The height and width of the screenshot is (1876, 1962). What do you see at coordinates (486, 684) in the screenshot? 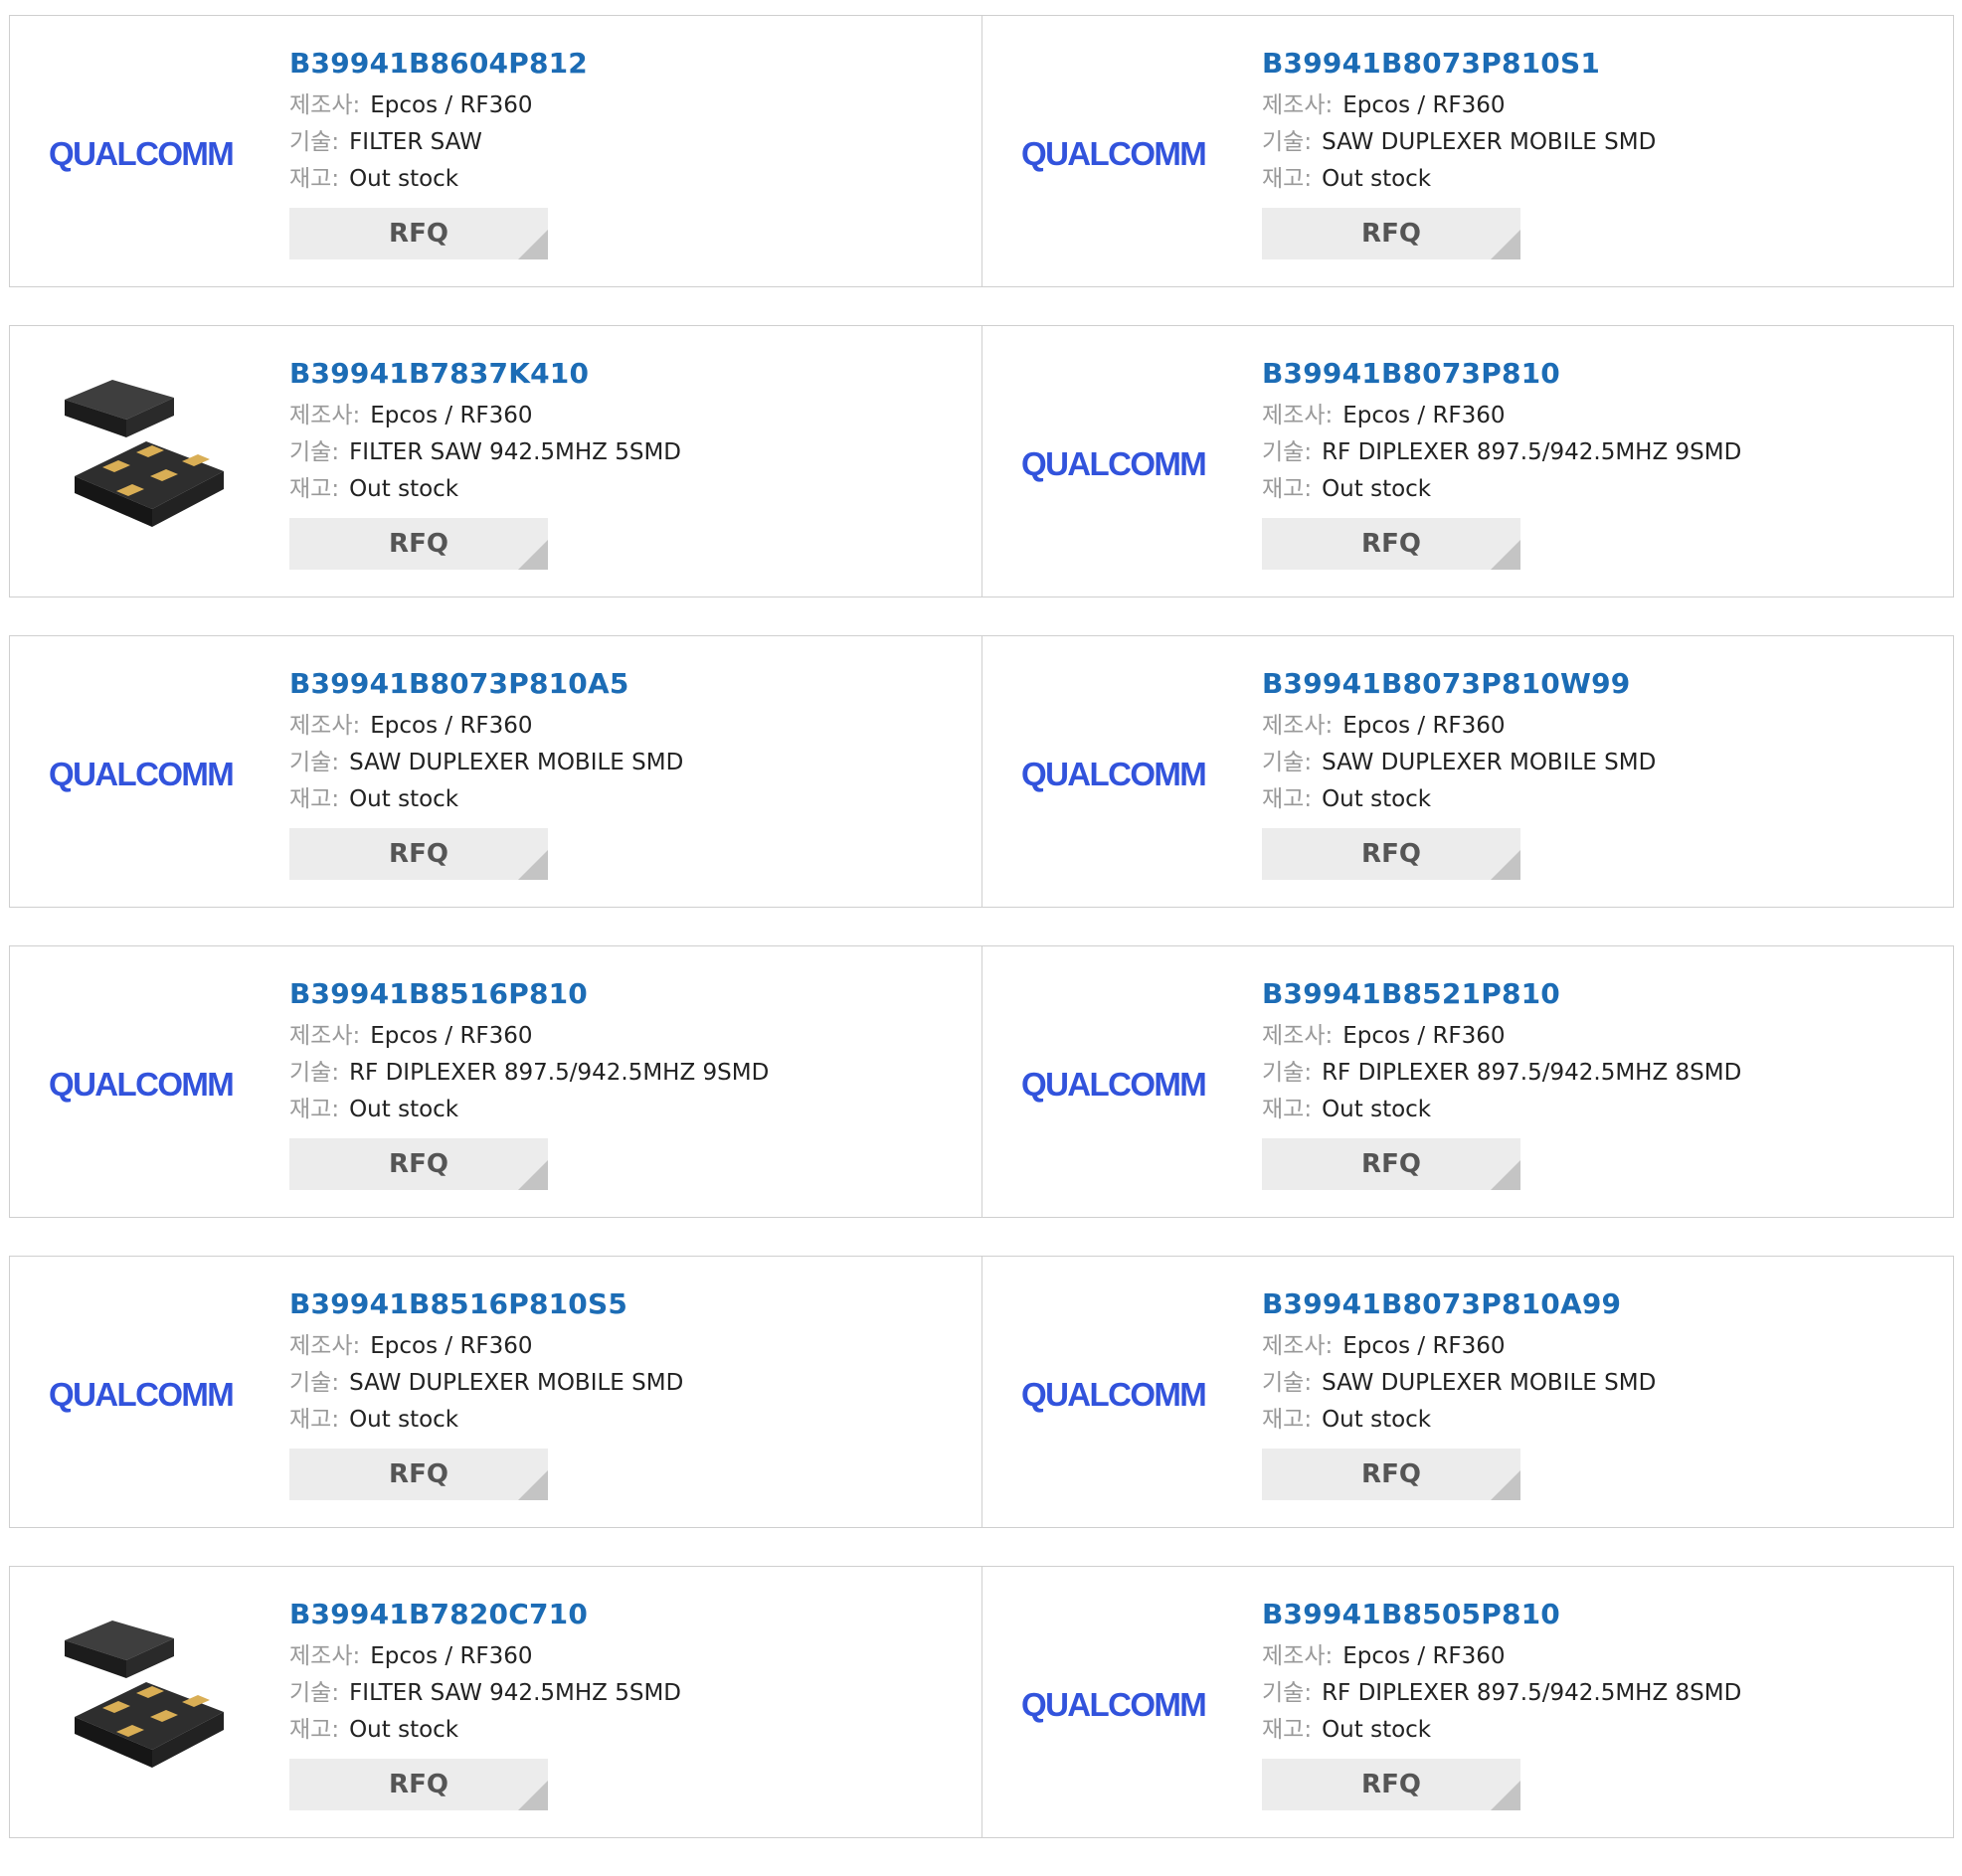
I see `part-number-link: B39941B8073P810A5` at bounding box center [486, 684].